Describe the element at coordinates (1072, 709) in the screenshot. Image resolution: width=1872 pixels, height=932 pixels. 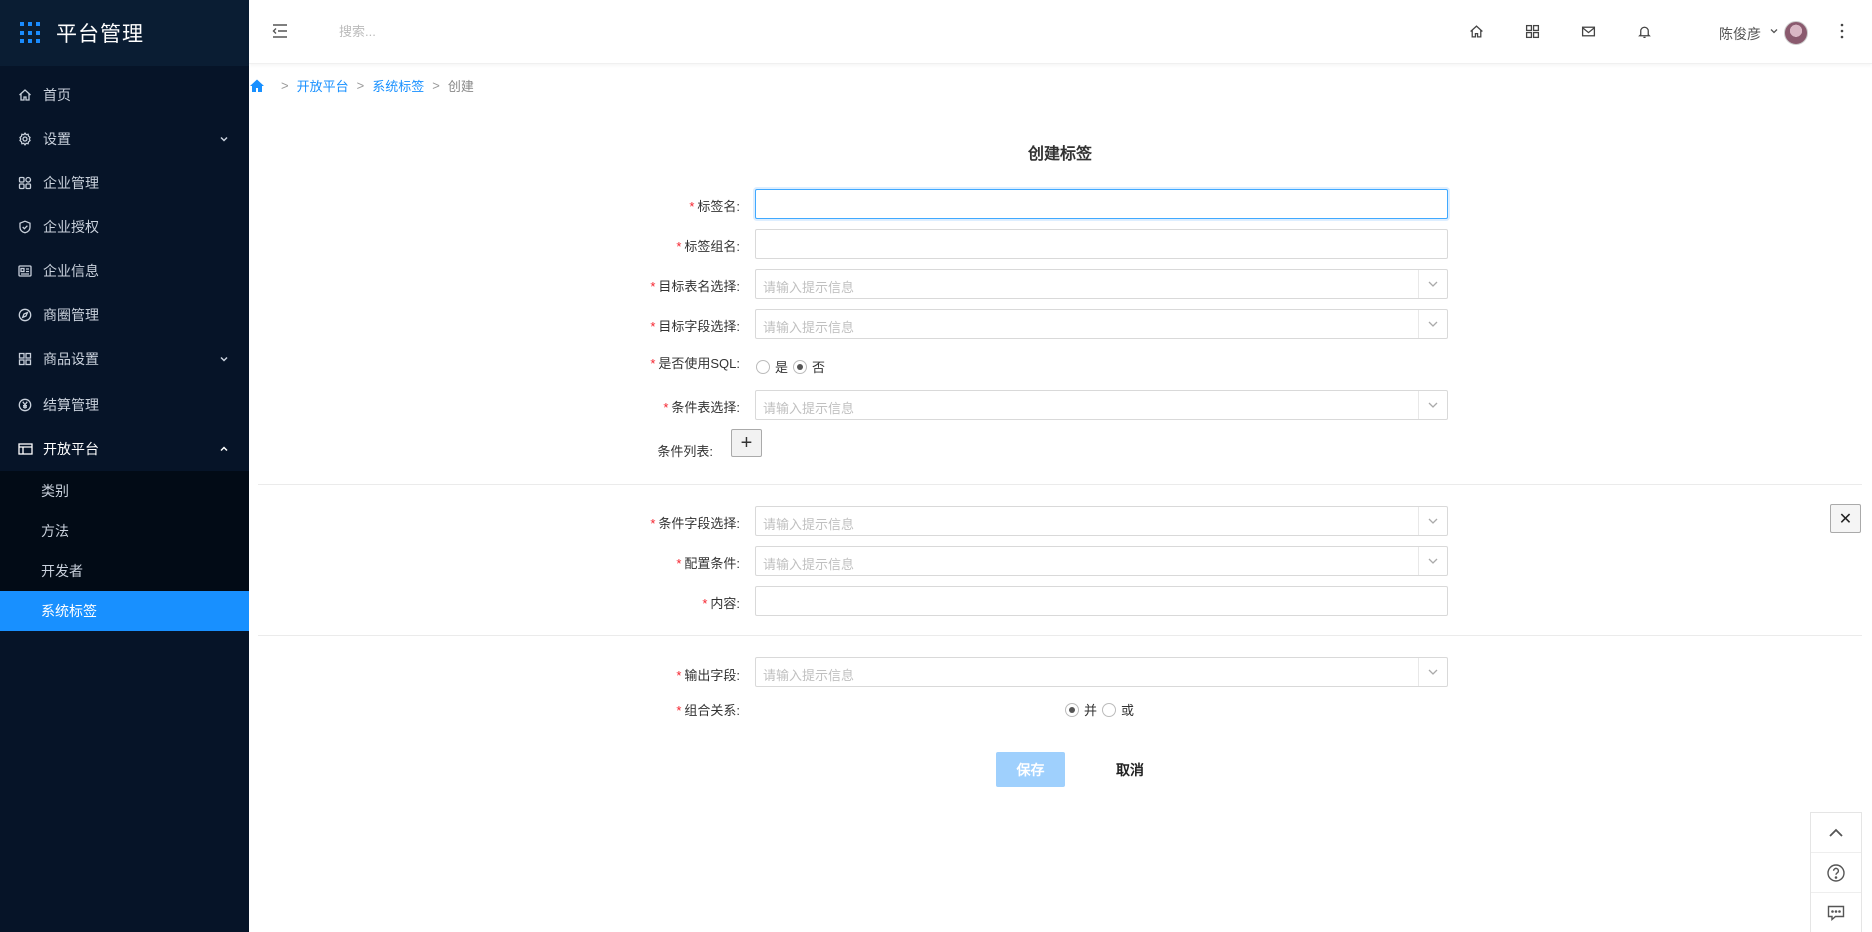
I see `combine-and-radio` at that location.